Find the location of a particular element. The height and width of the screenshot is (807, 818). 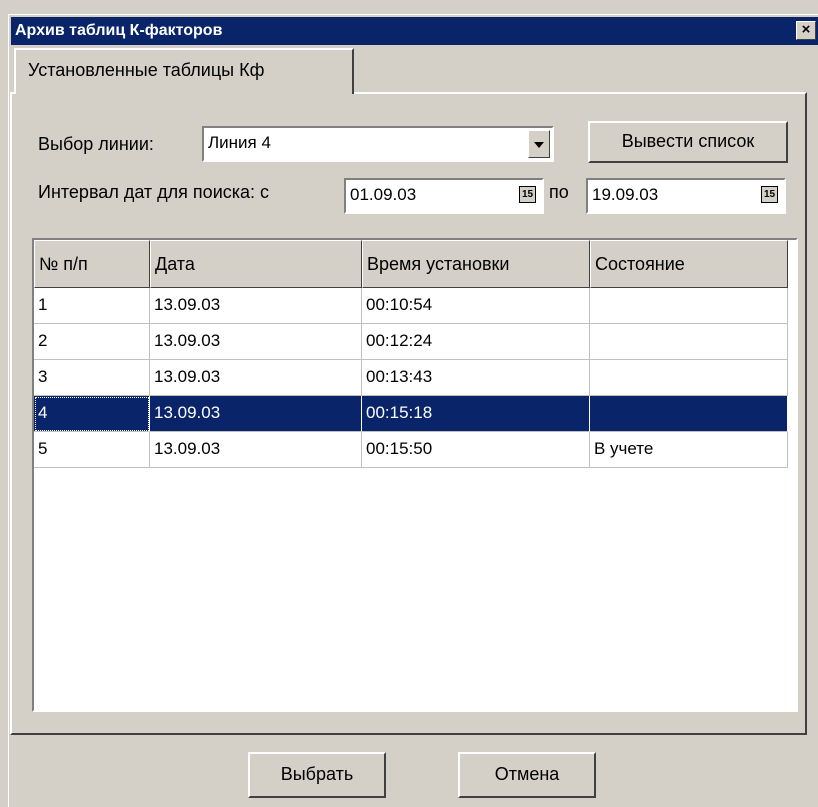

date-from-picker: 01.09.03 15 is located at coordinates (444, 196).